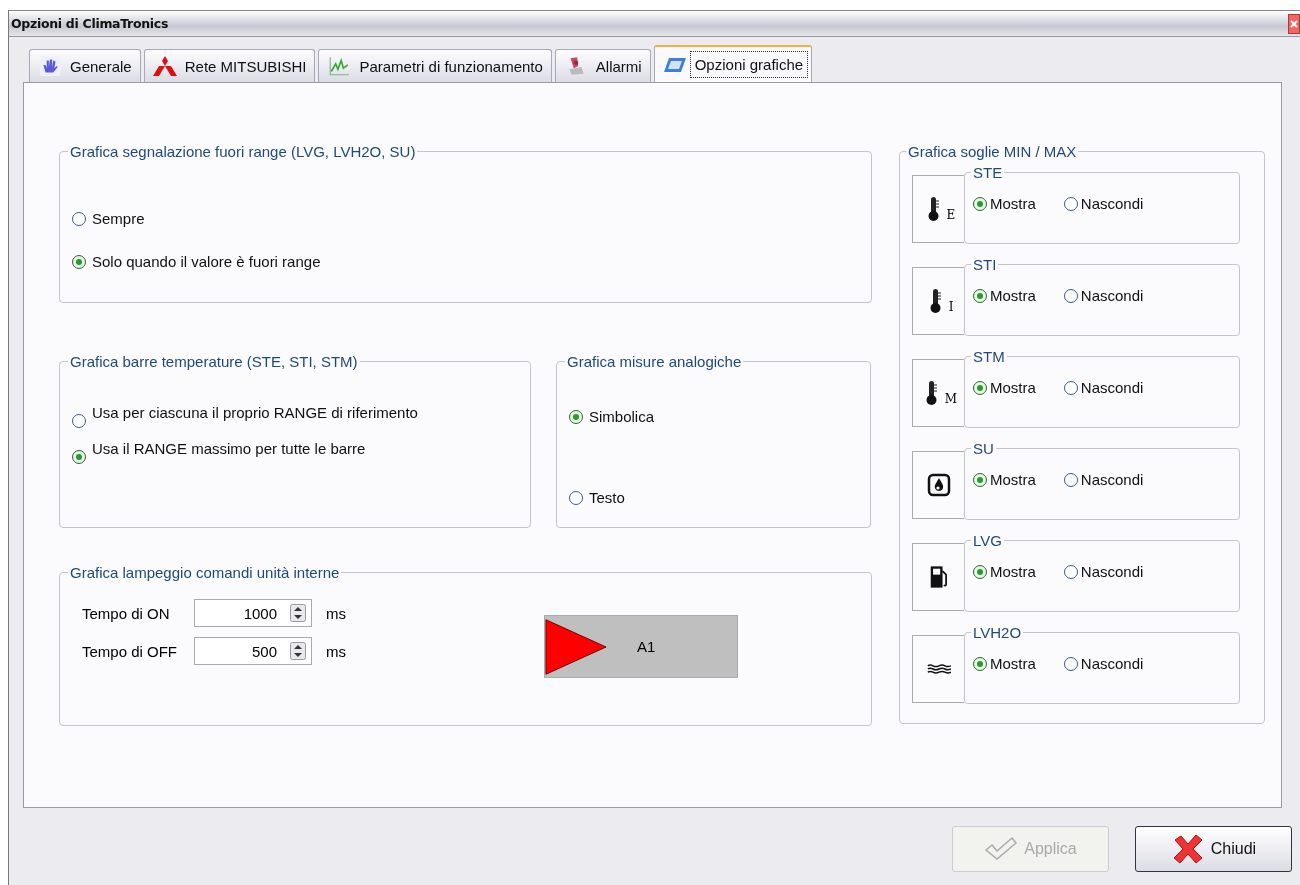  What do you see at coordinates (229, 449) in the screenshot?
I see `radio-label: Usa il RANGE massimo per tutte le barre` at bounding box center [229, 449].